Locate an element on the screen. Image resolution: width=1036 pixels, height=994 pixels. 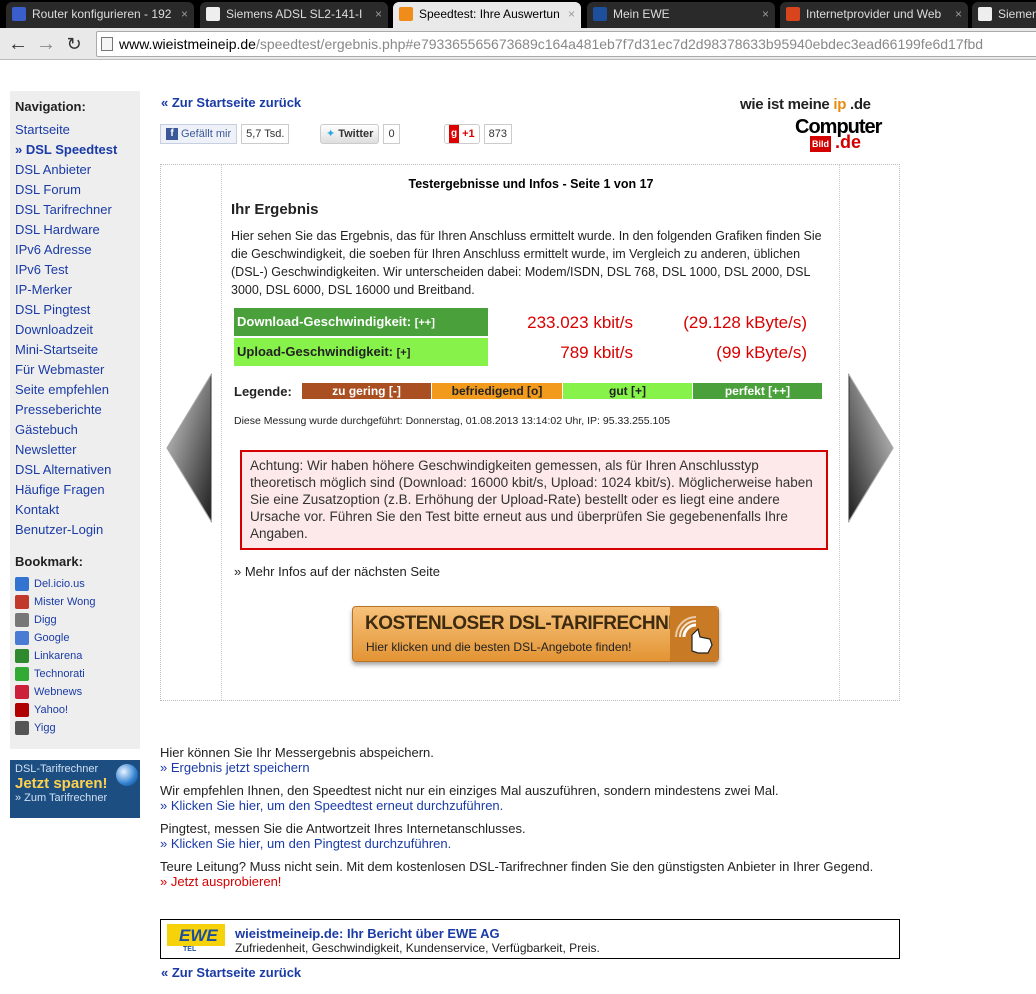
bookmark-item: Technorati is located at coordinates (75, 674).